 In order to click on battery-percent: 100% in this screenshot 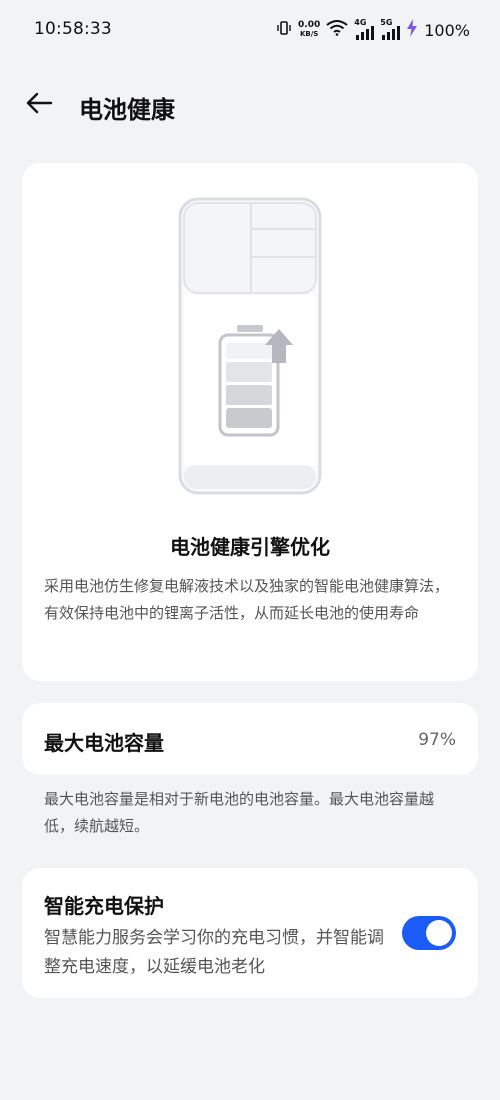, I will do `click(447, 30)`.